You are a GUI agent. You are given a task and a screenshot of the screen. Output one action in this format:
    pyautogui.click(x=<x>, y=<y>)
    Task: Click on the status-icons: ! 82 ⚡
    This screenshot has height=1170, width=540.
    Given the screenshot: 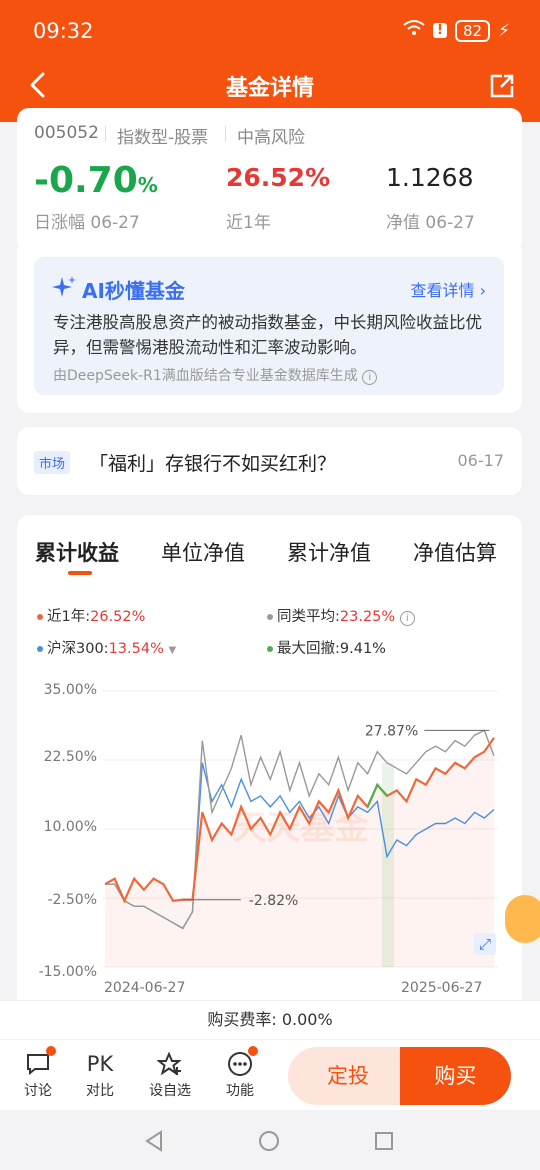 What is the action you would take?
    pyautogui.click(x=456, y=30)
    